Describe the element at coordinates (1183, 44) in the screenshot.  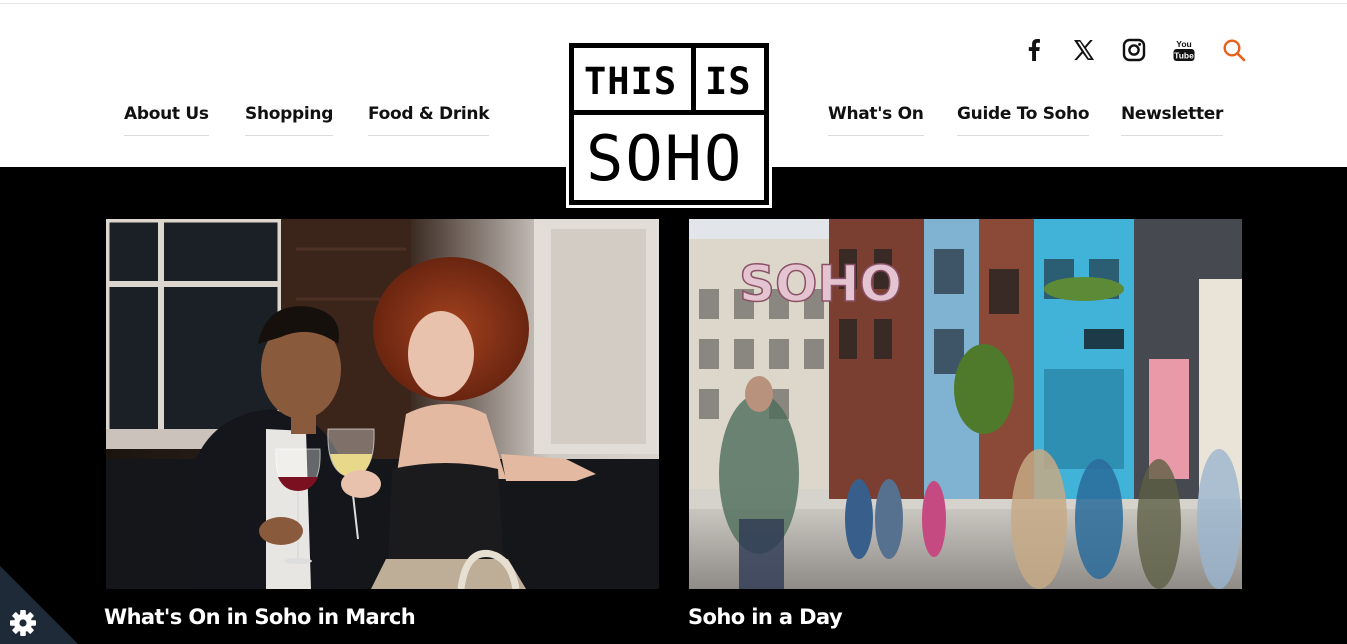
I see `youtube-icon-text-top: You` at that location.